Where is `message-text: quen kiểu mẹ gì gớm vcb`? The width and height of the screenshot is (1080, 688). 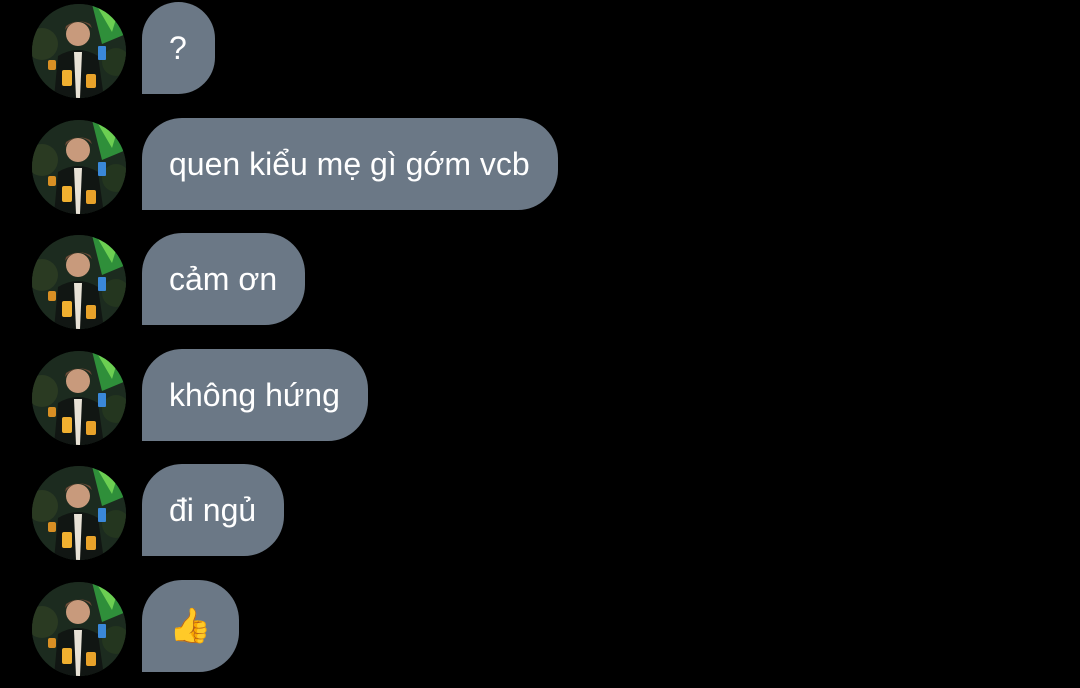 message-text: quen kiểu mẹ gì gớm vcb is located at coordinates (349, 164).